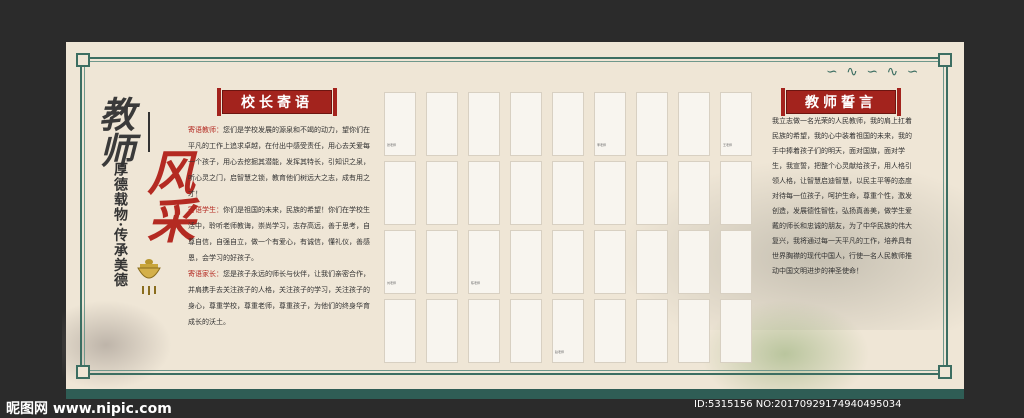 The height and width of the screenshot is (418, 1024). Describe the element at coordinates (610, 124) in the screenshot. I see `teacher-card: 李老师` at that location.